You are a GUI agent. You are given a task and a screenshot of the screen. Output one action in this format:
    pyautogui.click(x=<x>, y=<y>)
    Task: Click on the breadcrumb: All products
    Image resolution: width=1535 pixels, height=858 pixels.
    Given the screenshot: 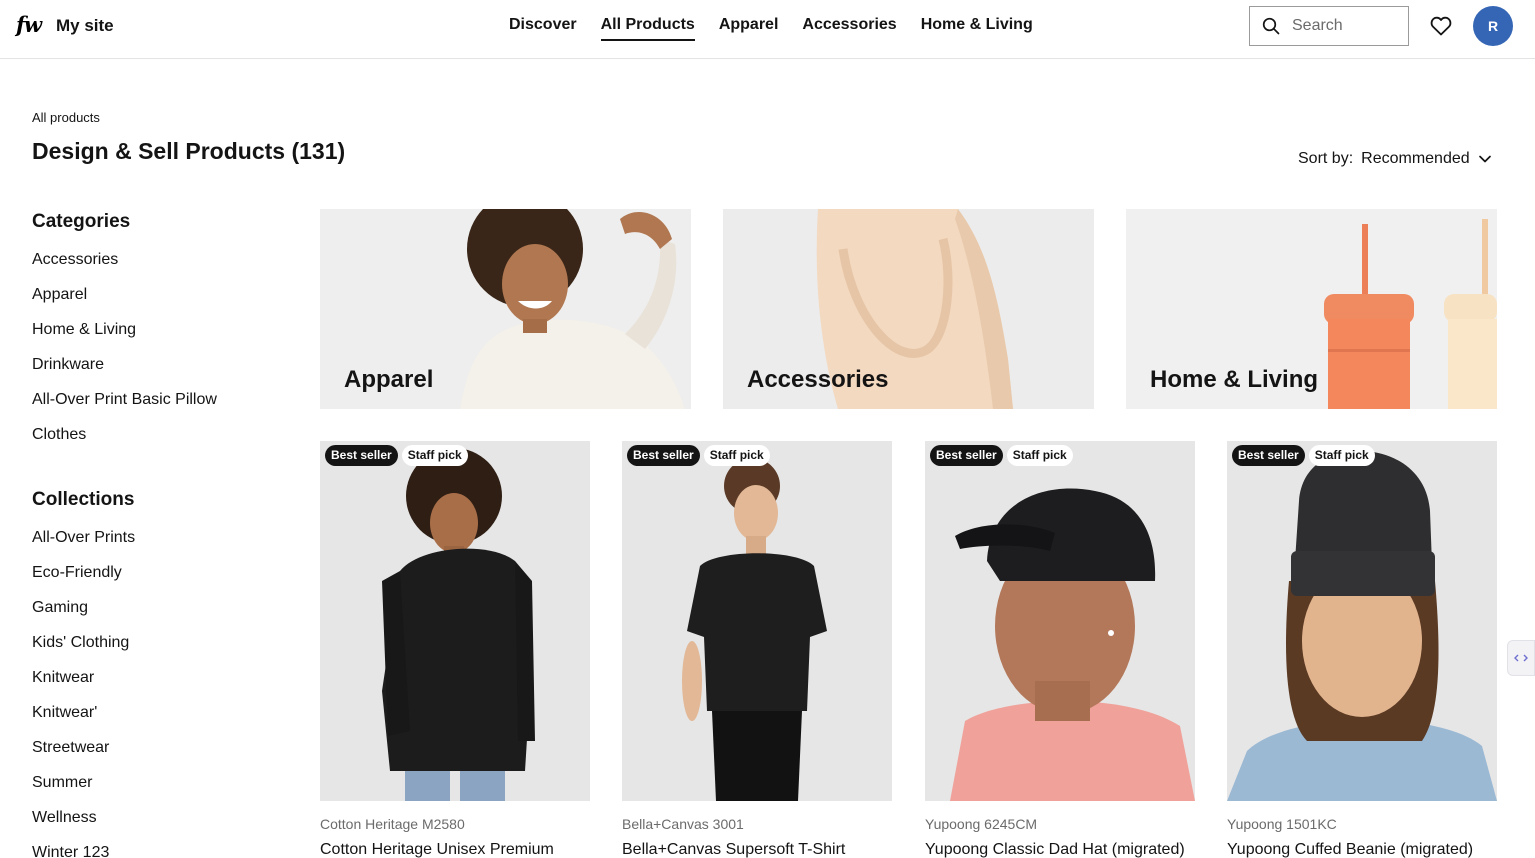 What is the action you would take?
    pyautogui.click(x=66, y=117)
    